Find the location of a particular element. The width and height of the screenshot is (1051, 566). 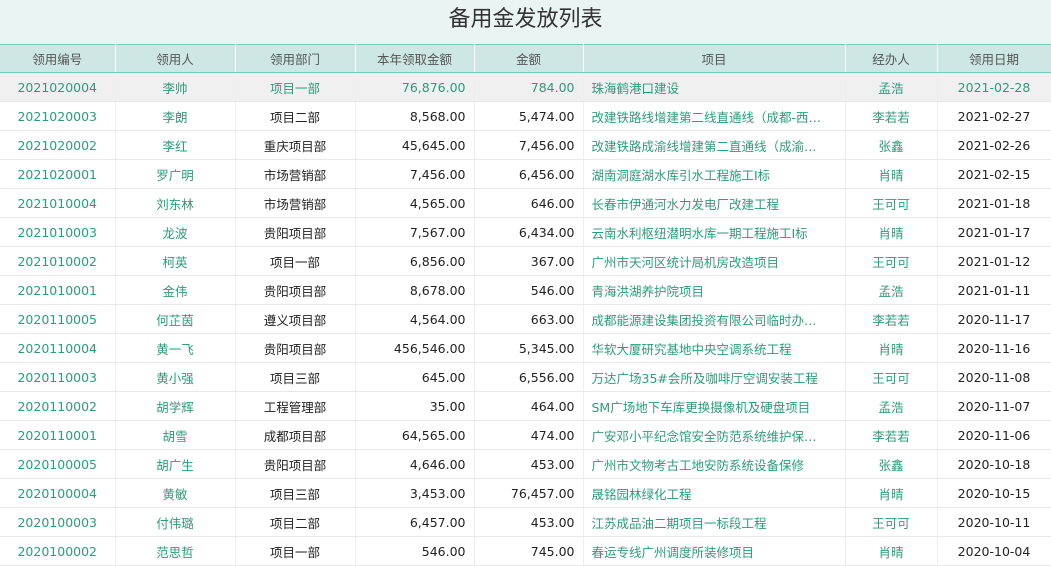

cell-project: 青海洪湖养护院项目 is located at coordinates (714, 290).